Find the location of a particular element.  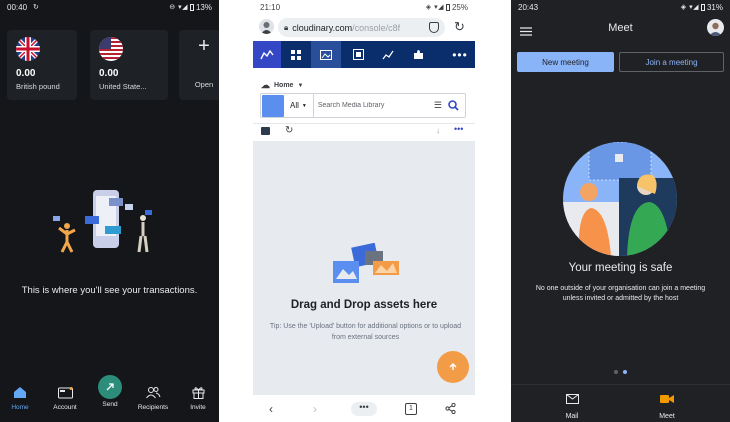

nav-label: Recipients is located at coordinates (153, 407).